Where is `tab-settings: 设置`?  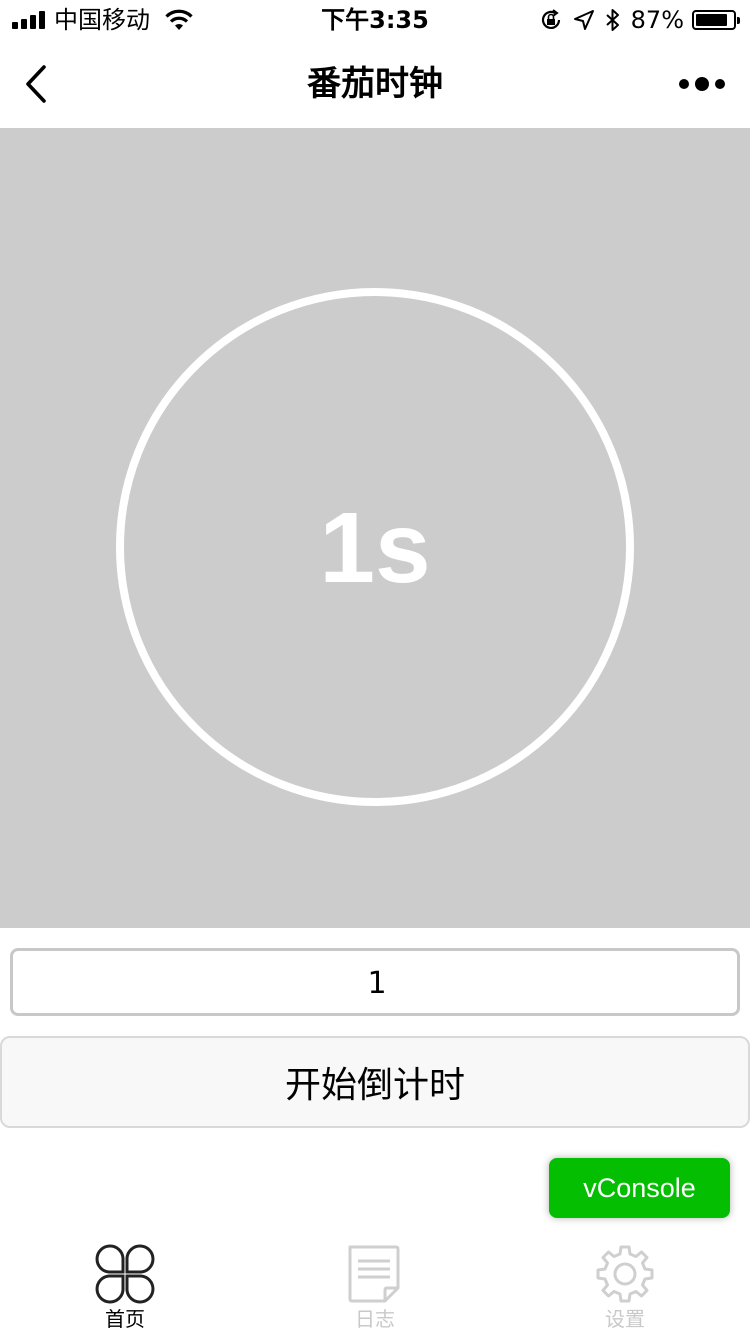 tab-settings: 设置 is located at coordinates (625, 1286).